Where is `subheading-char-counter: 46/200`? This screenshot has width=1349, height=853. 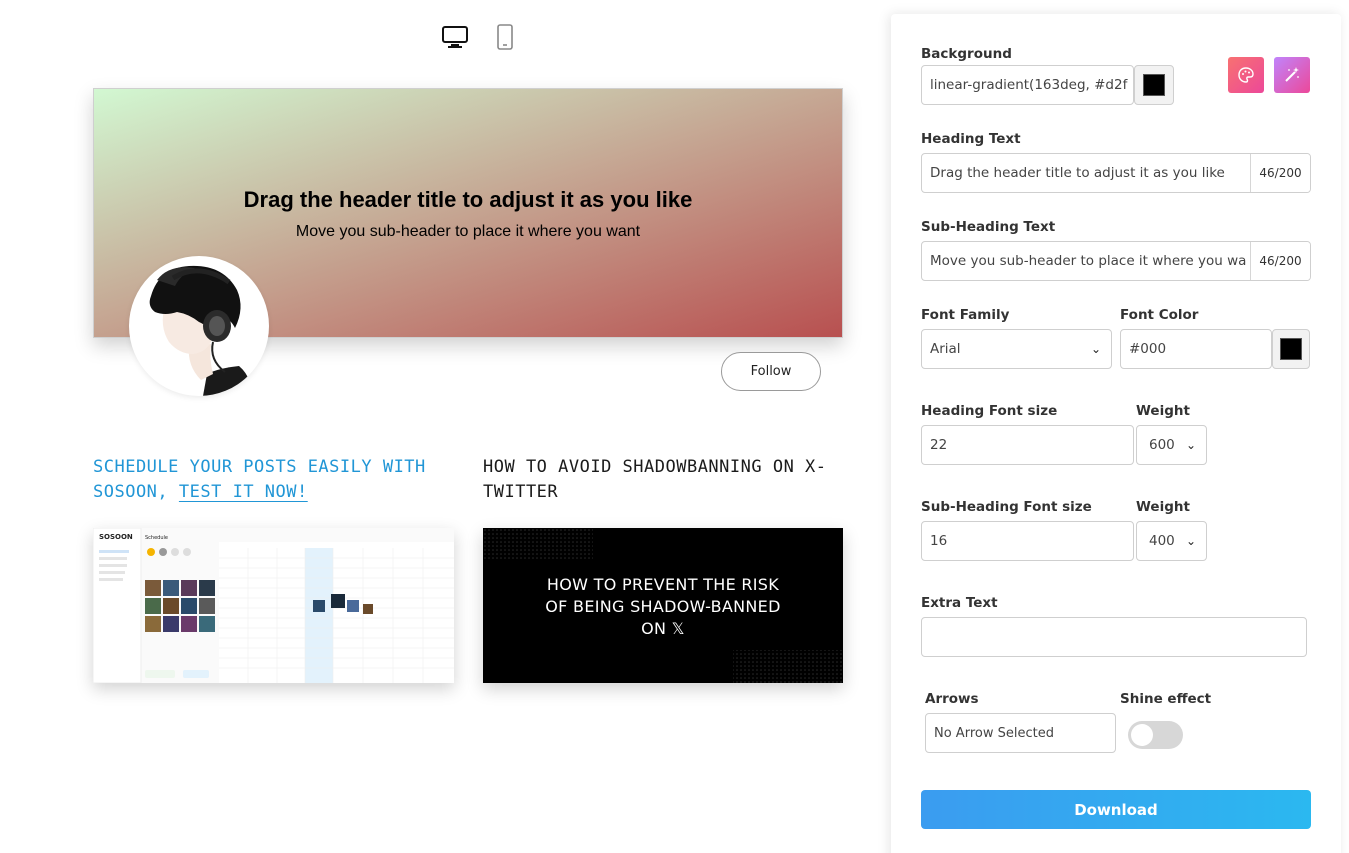 subheading-char-counter: 46/200 is located at coordinates (1280, 261).